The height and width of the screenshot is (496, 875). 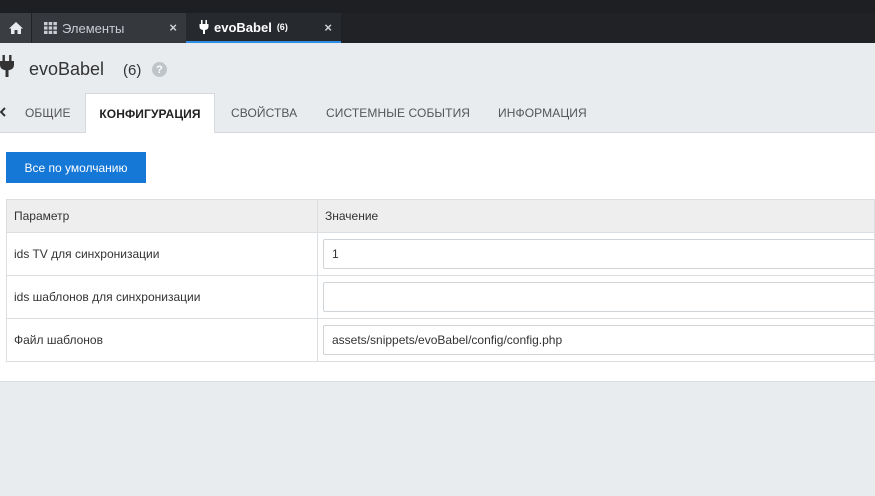 What do you see at coordinates (398, 113) in the screenshot?
I see `tab-system-events: СИСТЕМНЫЕ СОБЫТИЯ` at bounding box center [398, 113].